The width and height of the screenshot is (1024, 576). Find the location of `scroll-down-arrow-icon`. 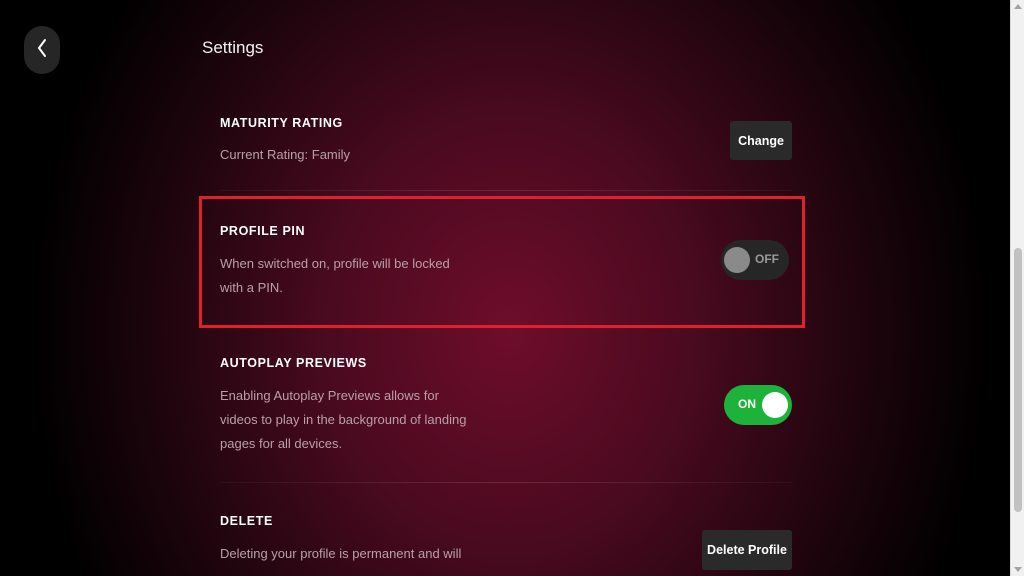

scroll-down-arrow-icon is located at coordinates (1018, 569).